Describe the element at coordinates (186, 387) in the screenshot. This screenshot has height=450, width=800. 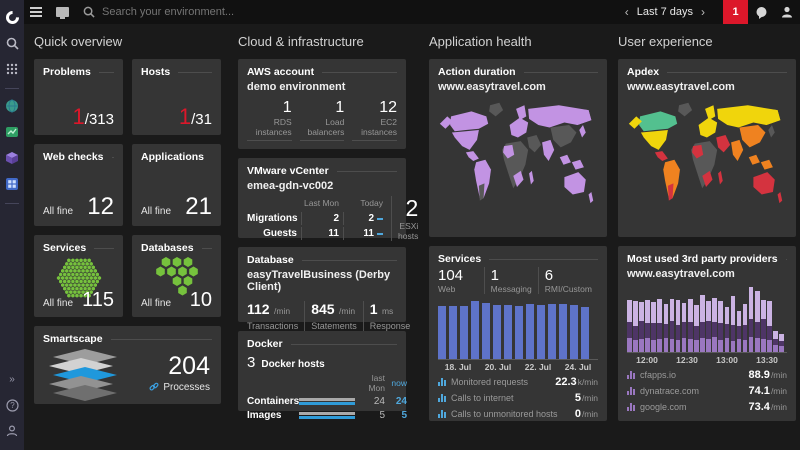
I see `processes-label: Processes` at that location.